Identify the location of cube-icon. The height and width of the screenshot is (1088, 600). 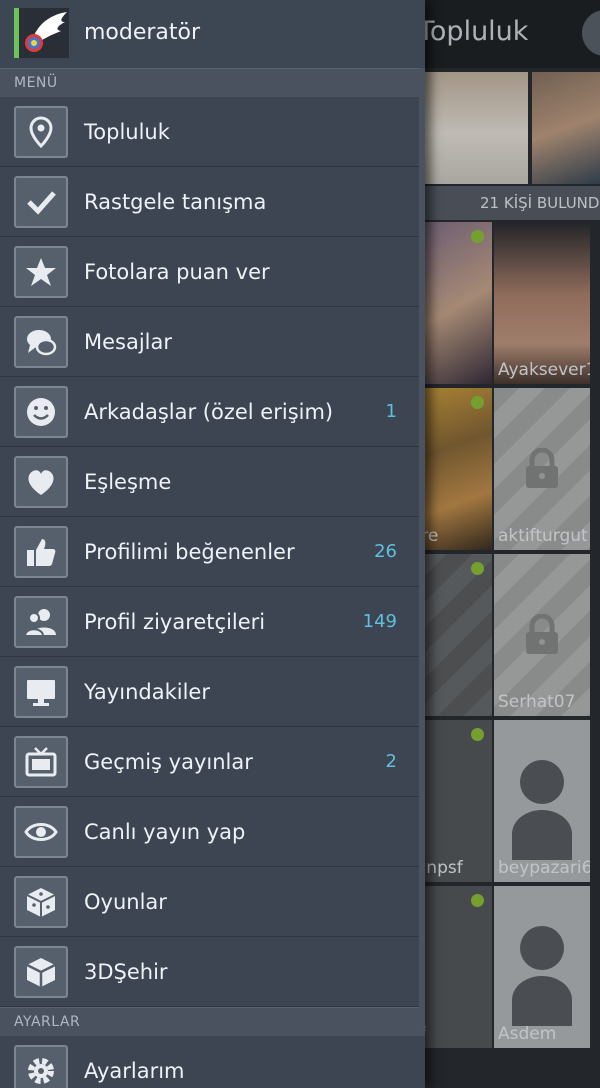
(41, 972).